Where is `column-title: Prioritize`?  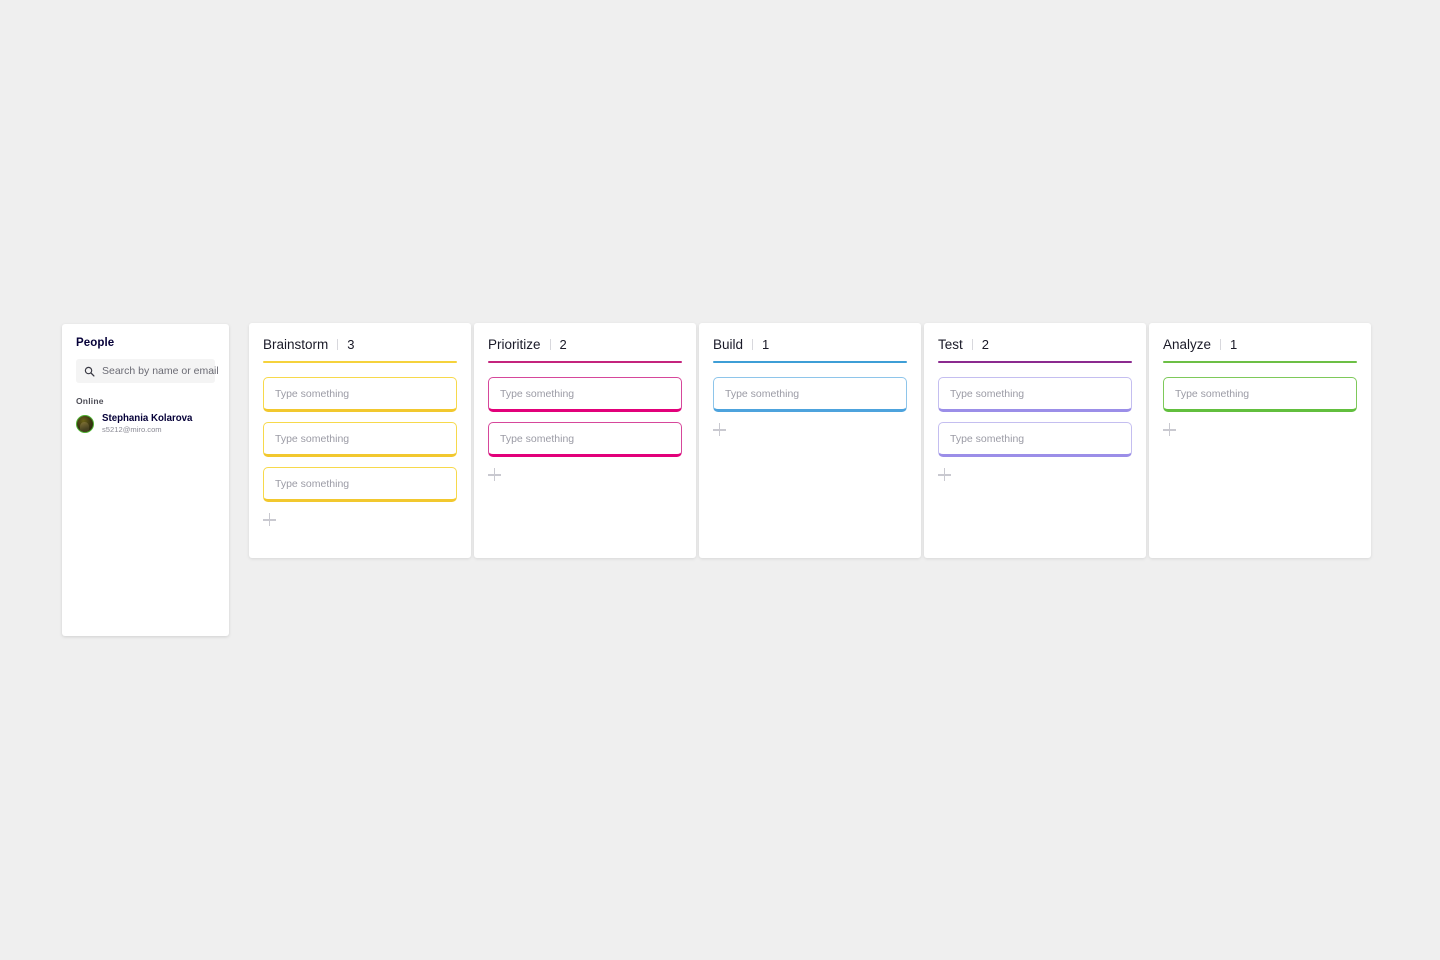 column-title: Prioritize is located at coordinates (514, 344).